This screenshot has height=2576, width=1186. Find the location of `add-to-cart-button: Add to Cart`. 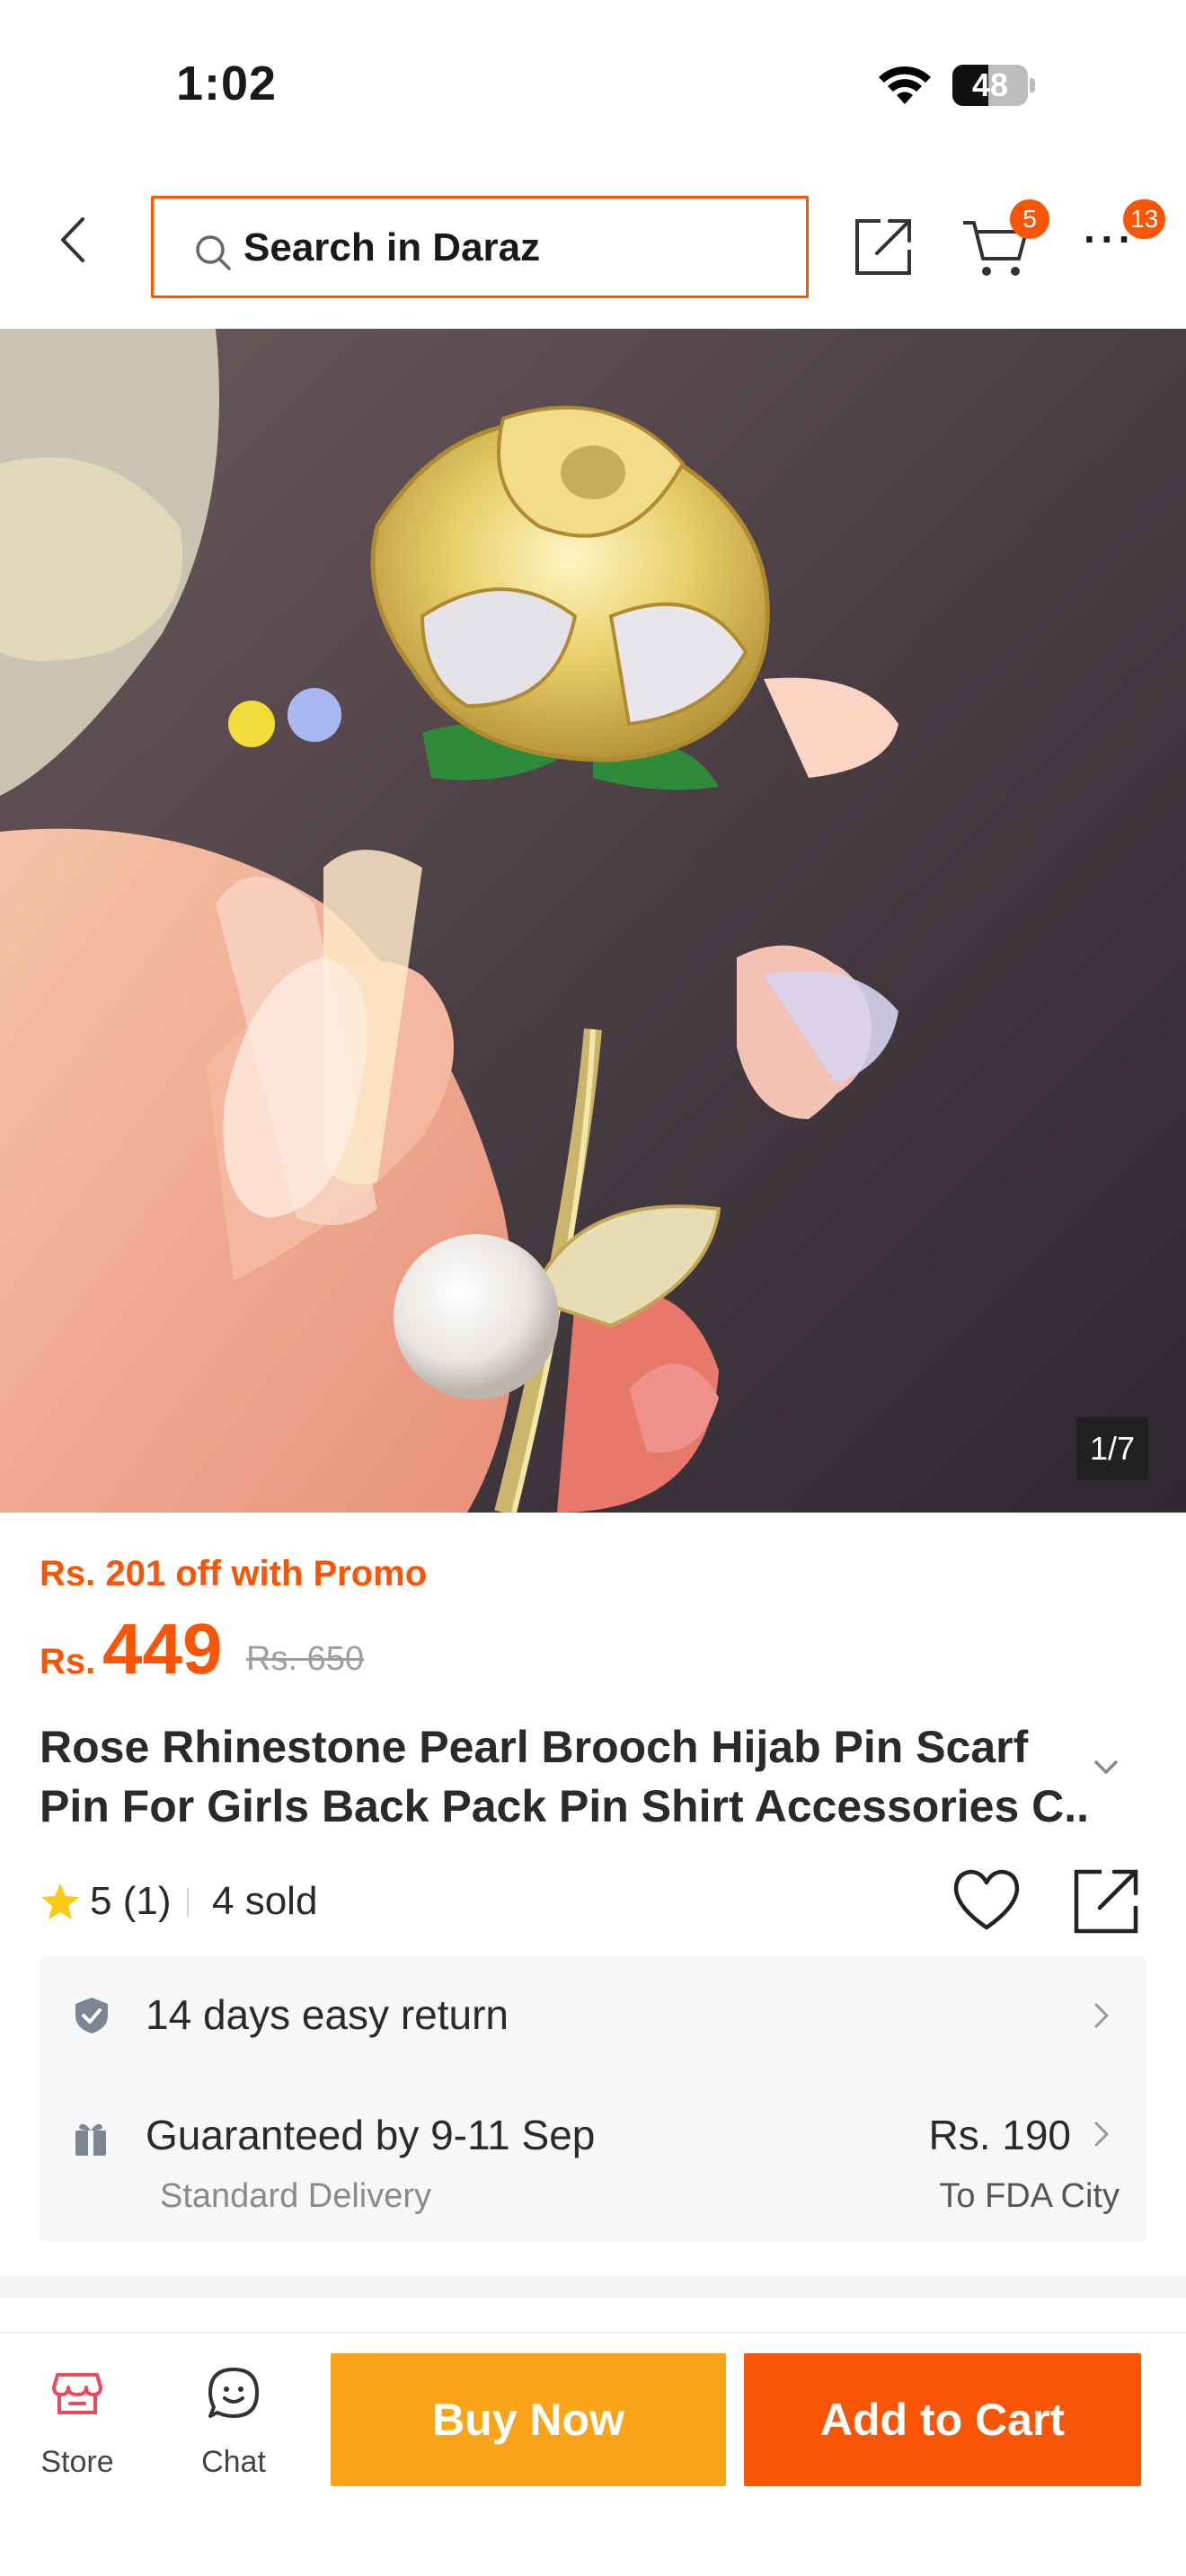

add-to-cart-button: Add to Cart is located at coordinates (942, 2419).